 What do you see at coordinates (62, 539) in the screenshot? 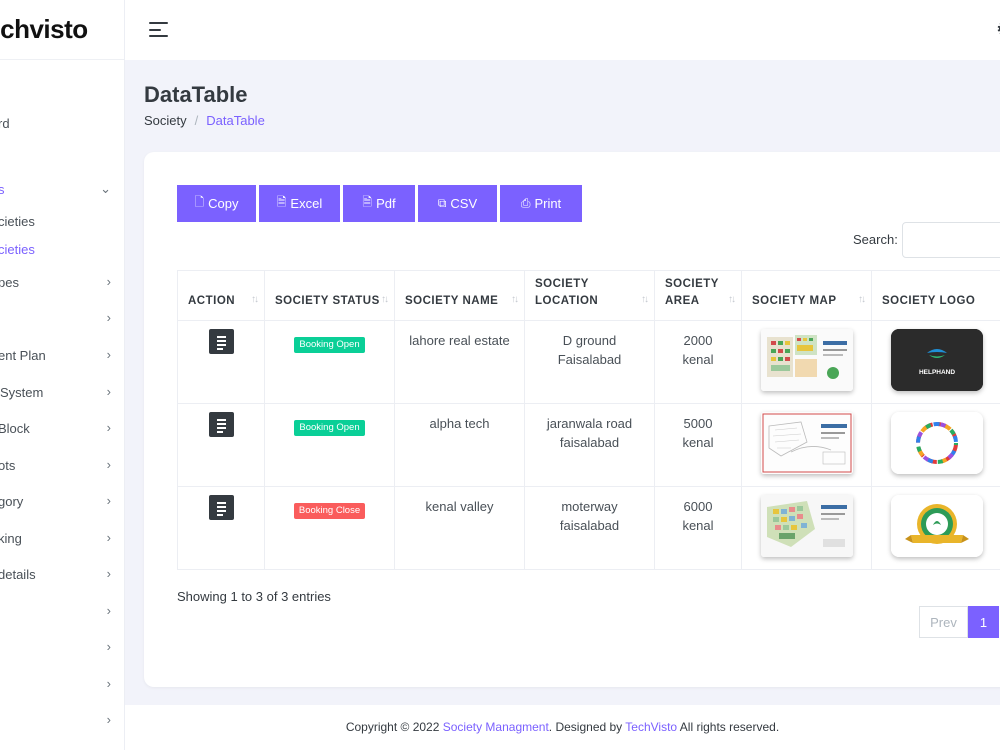
I see `sidebar-item-booking: king ›` at bounding box center [62, 539].